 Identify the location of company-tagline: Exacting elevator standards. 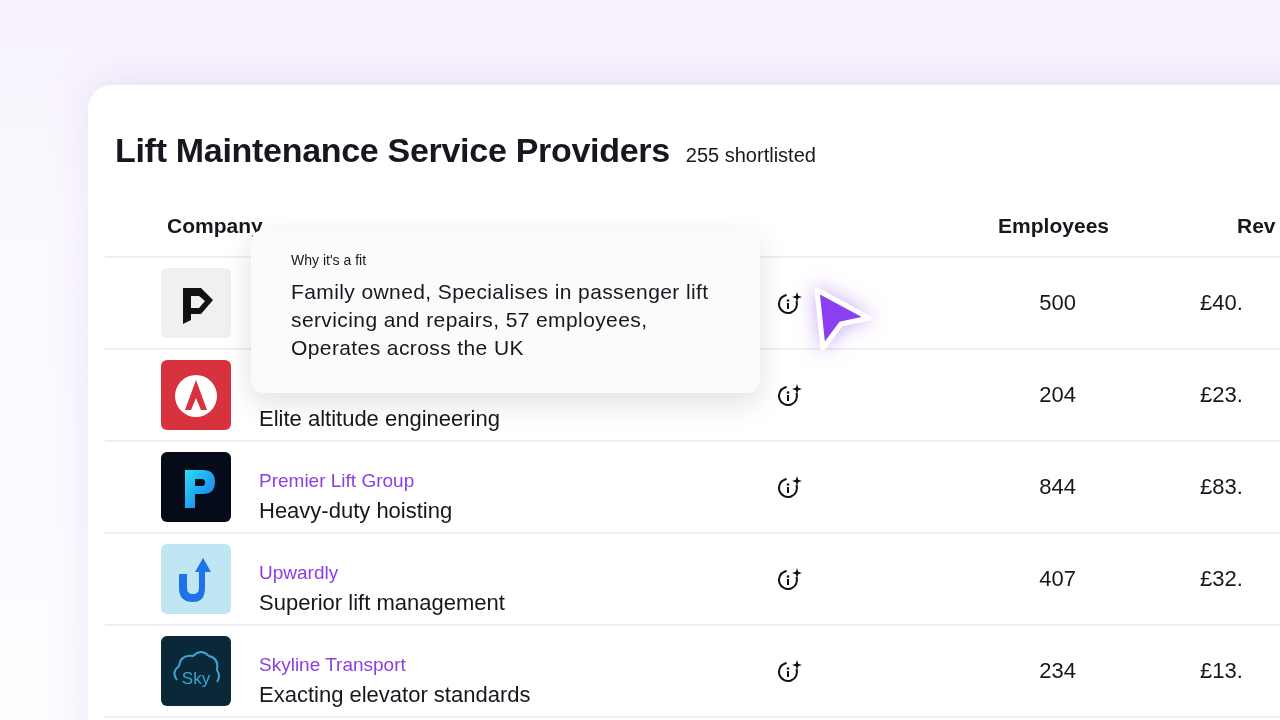
(395, 695).